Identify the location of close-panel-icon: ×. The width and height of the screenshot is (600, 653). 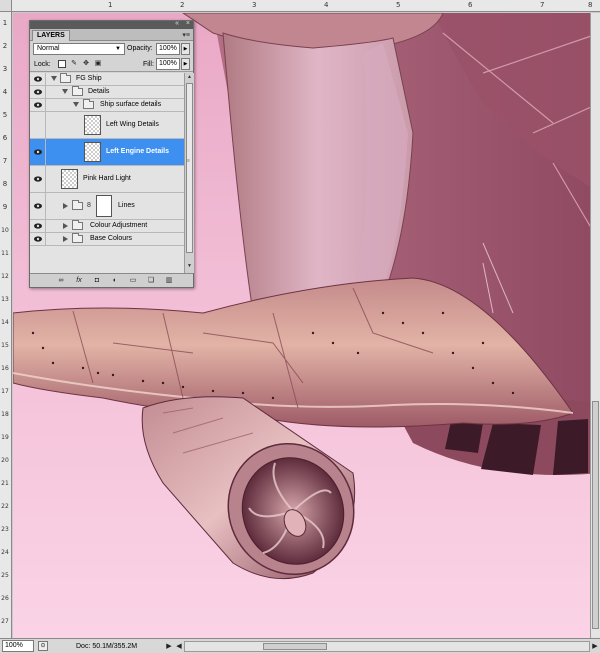
(188, 23).